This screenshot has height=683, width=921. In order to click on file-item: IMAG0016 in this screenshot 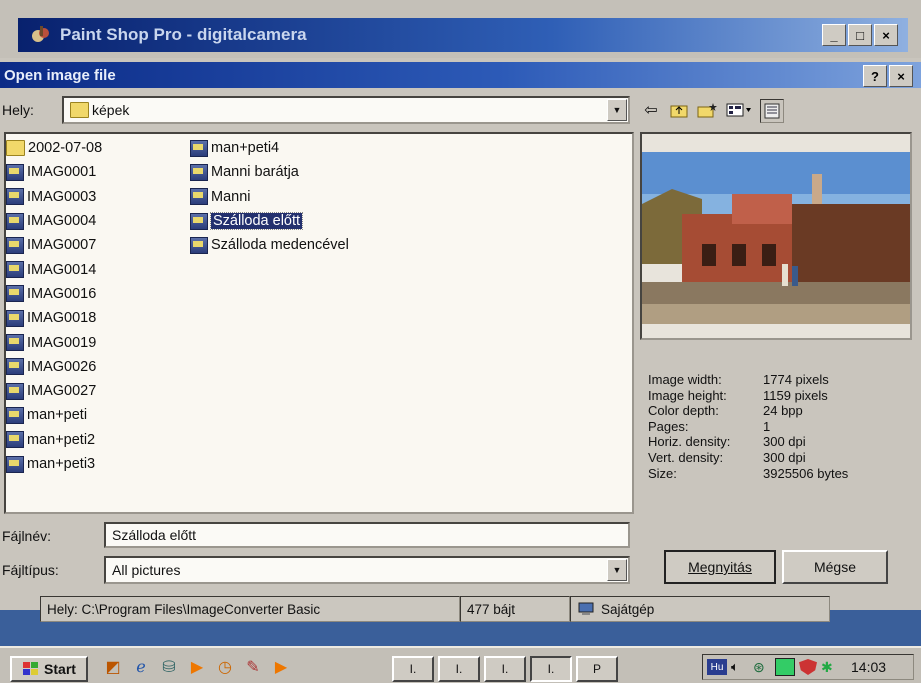, I will do `click(54, 294)`.